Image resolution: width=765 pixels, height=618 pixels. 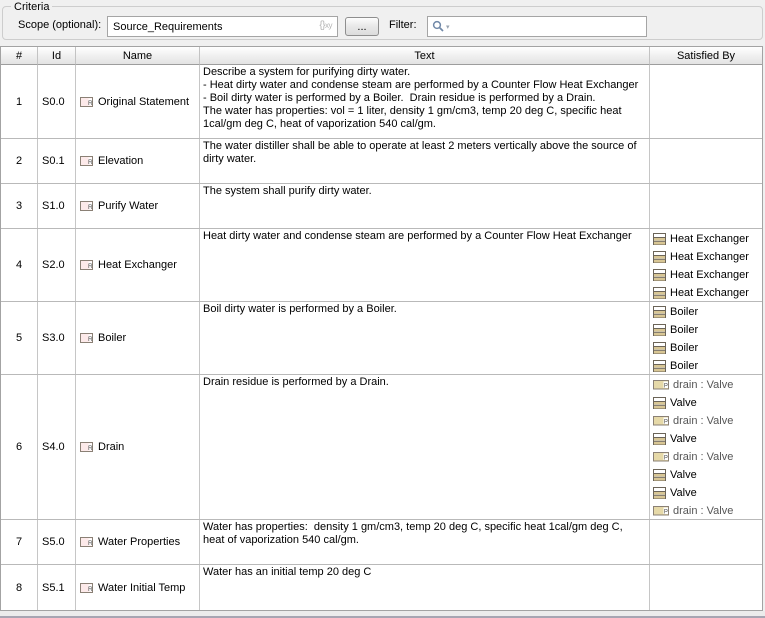 What do you see at coordinates (19, 161) in the screenshot?
I see `row-number-cell: 2` at bounding box center [19, 161].